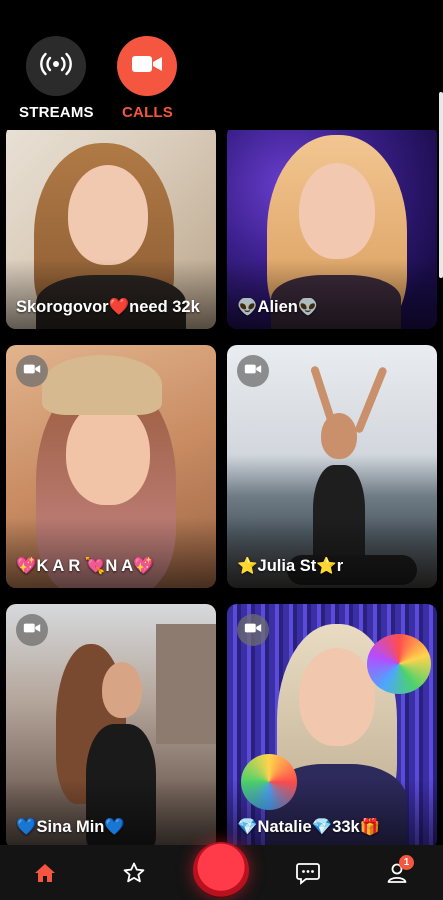 The height and width of the screenshot is (900, 443). I want to click on user-name: 💖K A R 💘N A💖, so click(85, 566).